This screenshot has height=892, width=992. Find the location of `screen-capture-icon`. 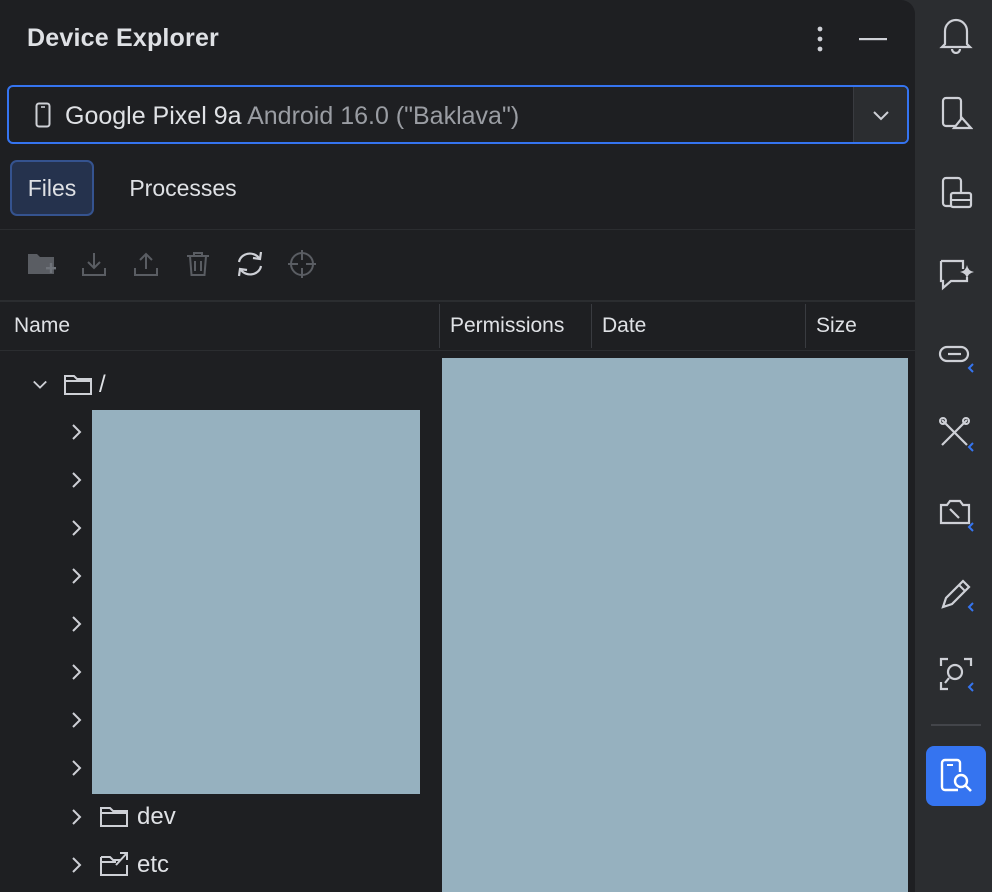

screen-capture-icon is located at coordinates (956, 674).